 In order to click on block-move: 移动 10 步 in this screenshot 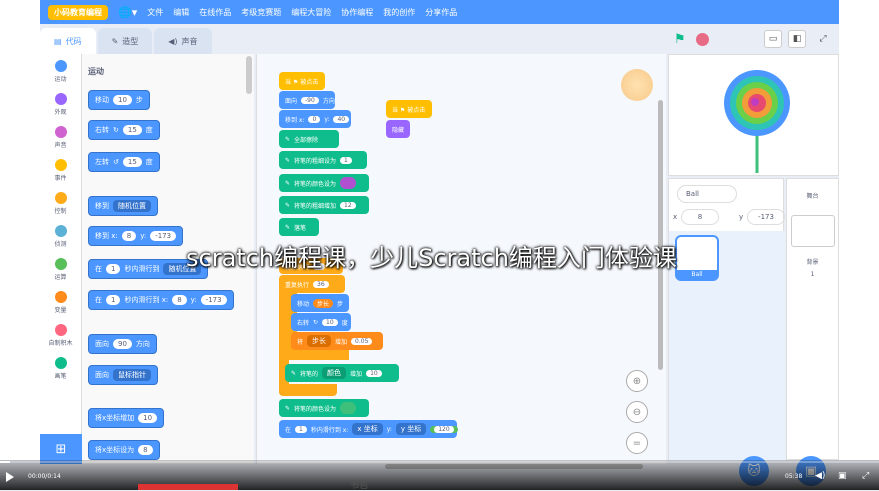, I will do `click(119, 100)`.